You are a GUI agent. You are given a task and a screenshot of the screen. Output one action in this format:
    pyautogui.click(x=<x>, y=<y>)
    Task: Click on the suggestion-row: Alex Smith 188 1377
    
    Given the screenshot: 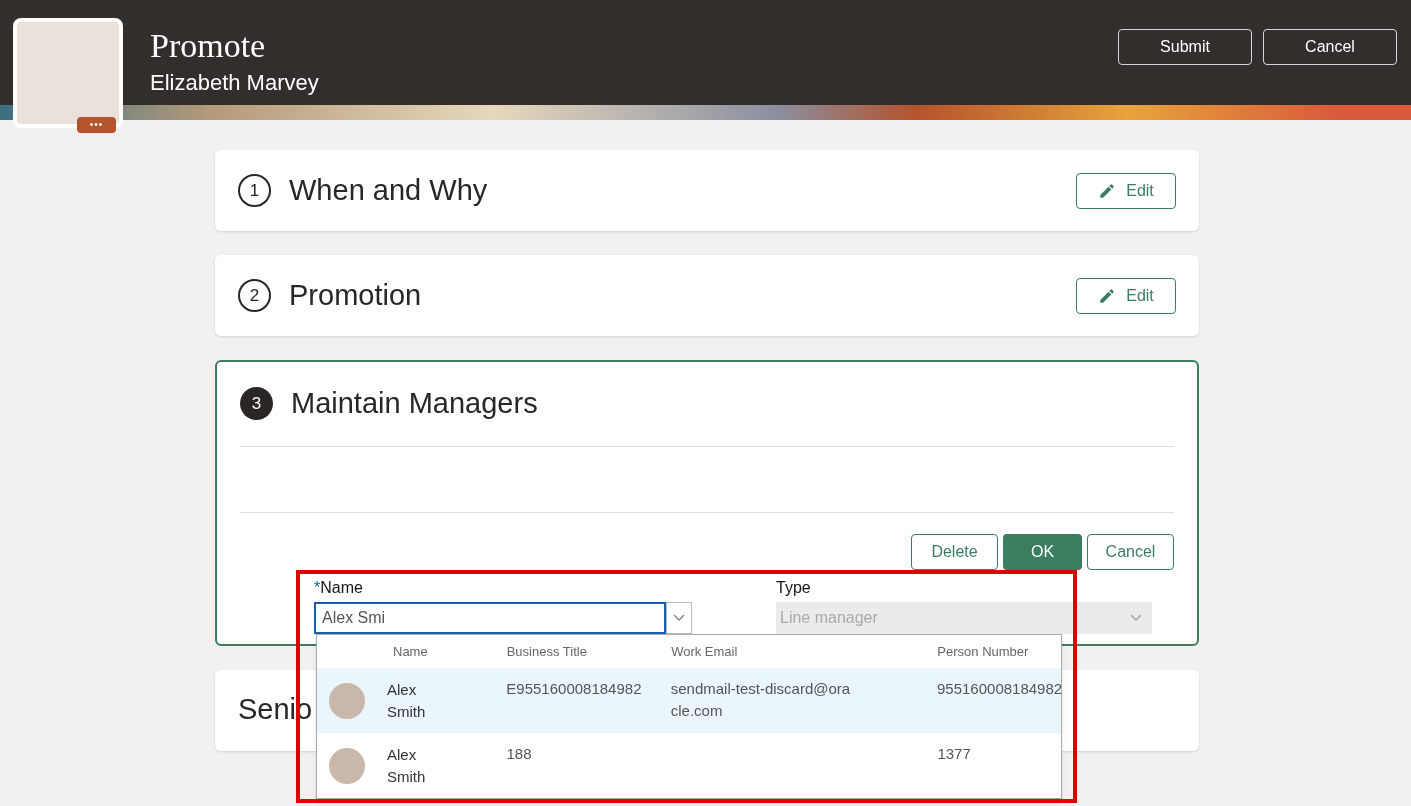 What is the action you would take?
    pyautogui.click(x=689, y=765)
    